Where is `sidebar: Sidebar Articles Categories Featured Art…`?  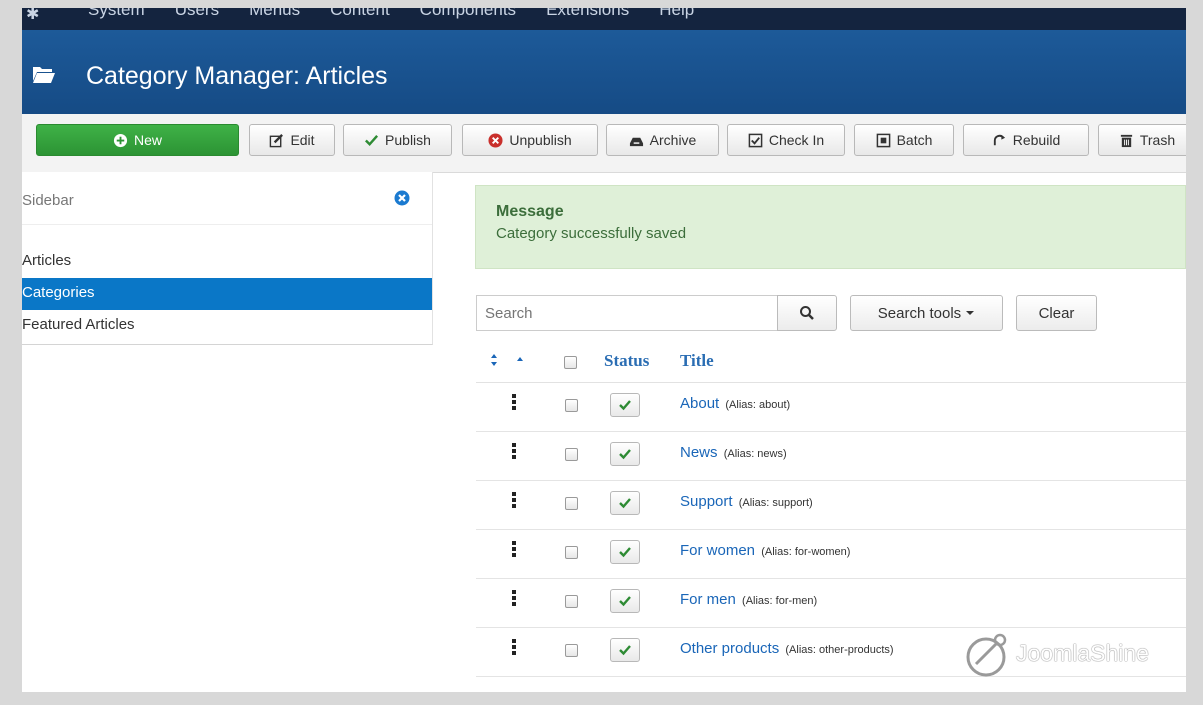
sidebar: Sidebar Articles Categories Featured Art… is located at coordinates (227, 258).